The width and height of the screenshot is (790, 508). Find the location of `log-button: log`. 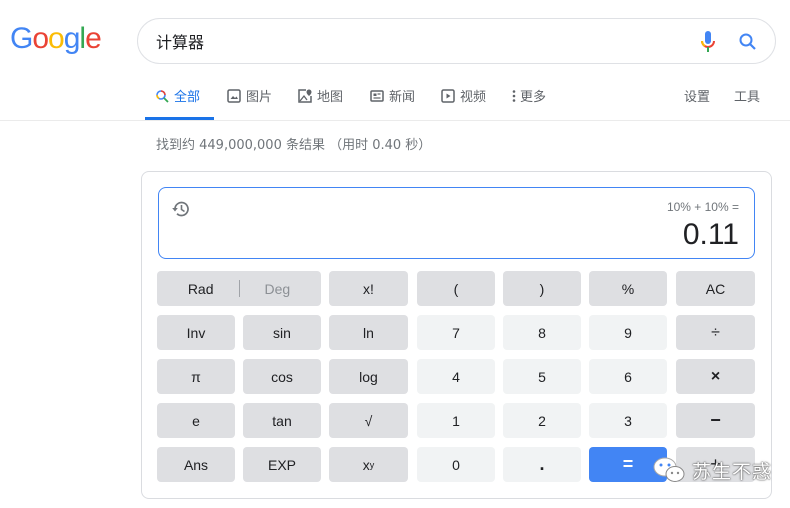

log-button: log is located at coordinates (368, 376).